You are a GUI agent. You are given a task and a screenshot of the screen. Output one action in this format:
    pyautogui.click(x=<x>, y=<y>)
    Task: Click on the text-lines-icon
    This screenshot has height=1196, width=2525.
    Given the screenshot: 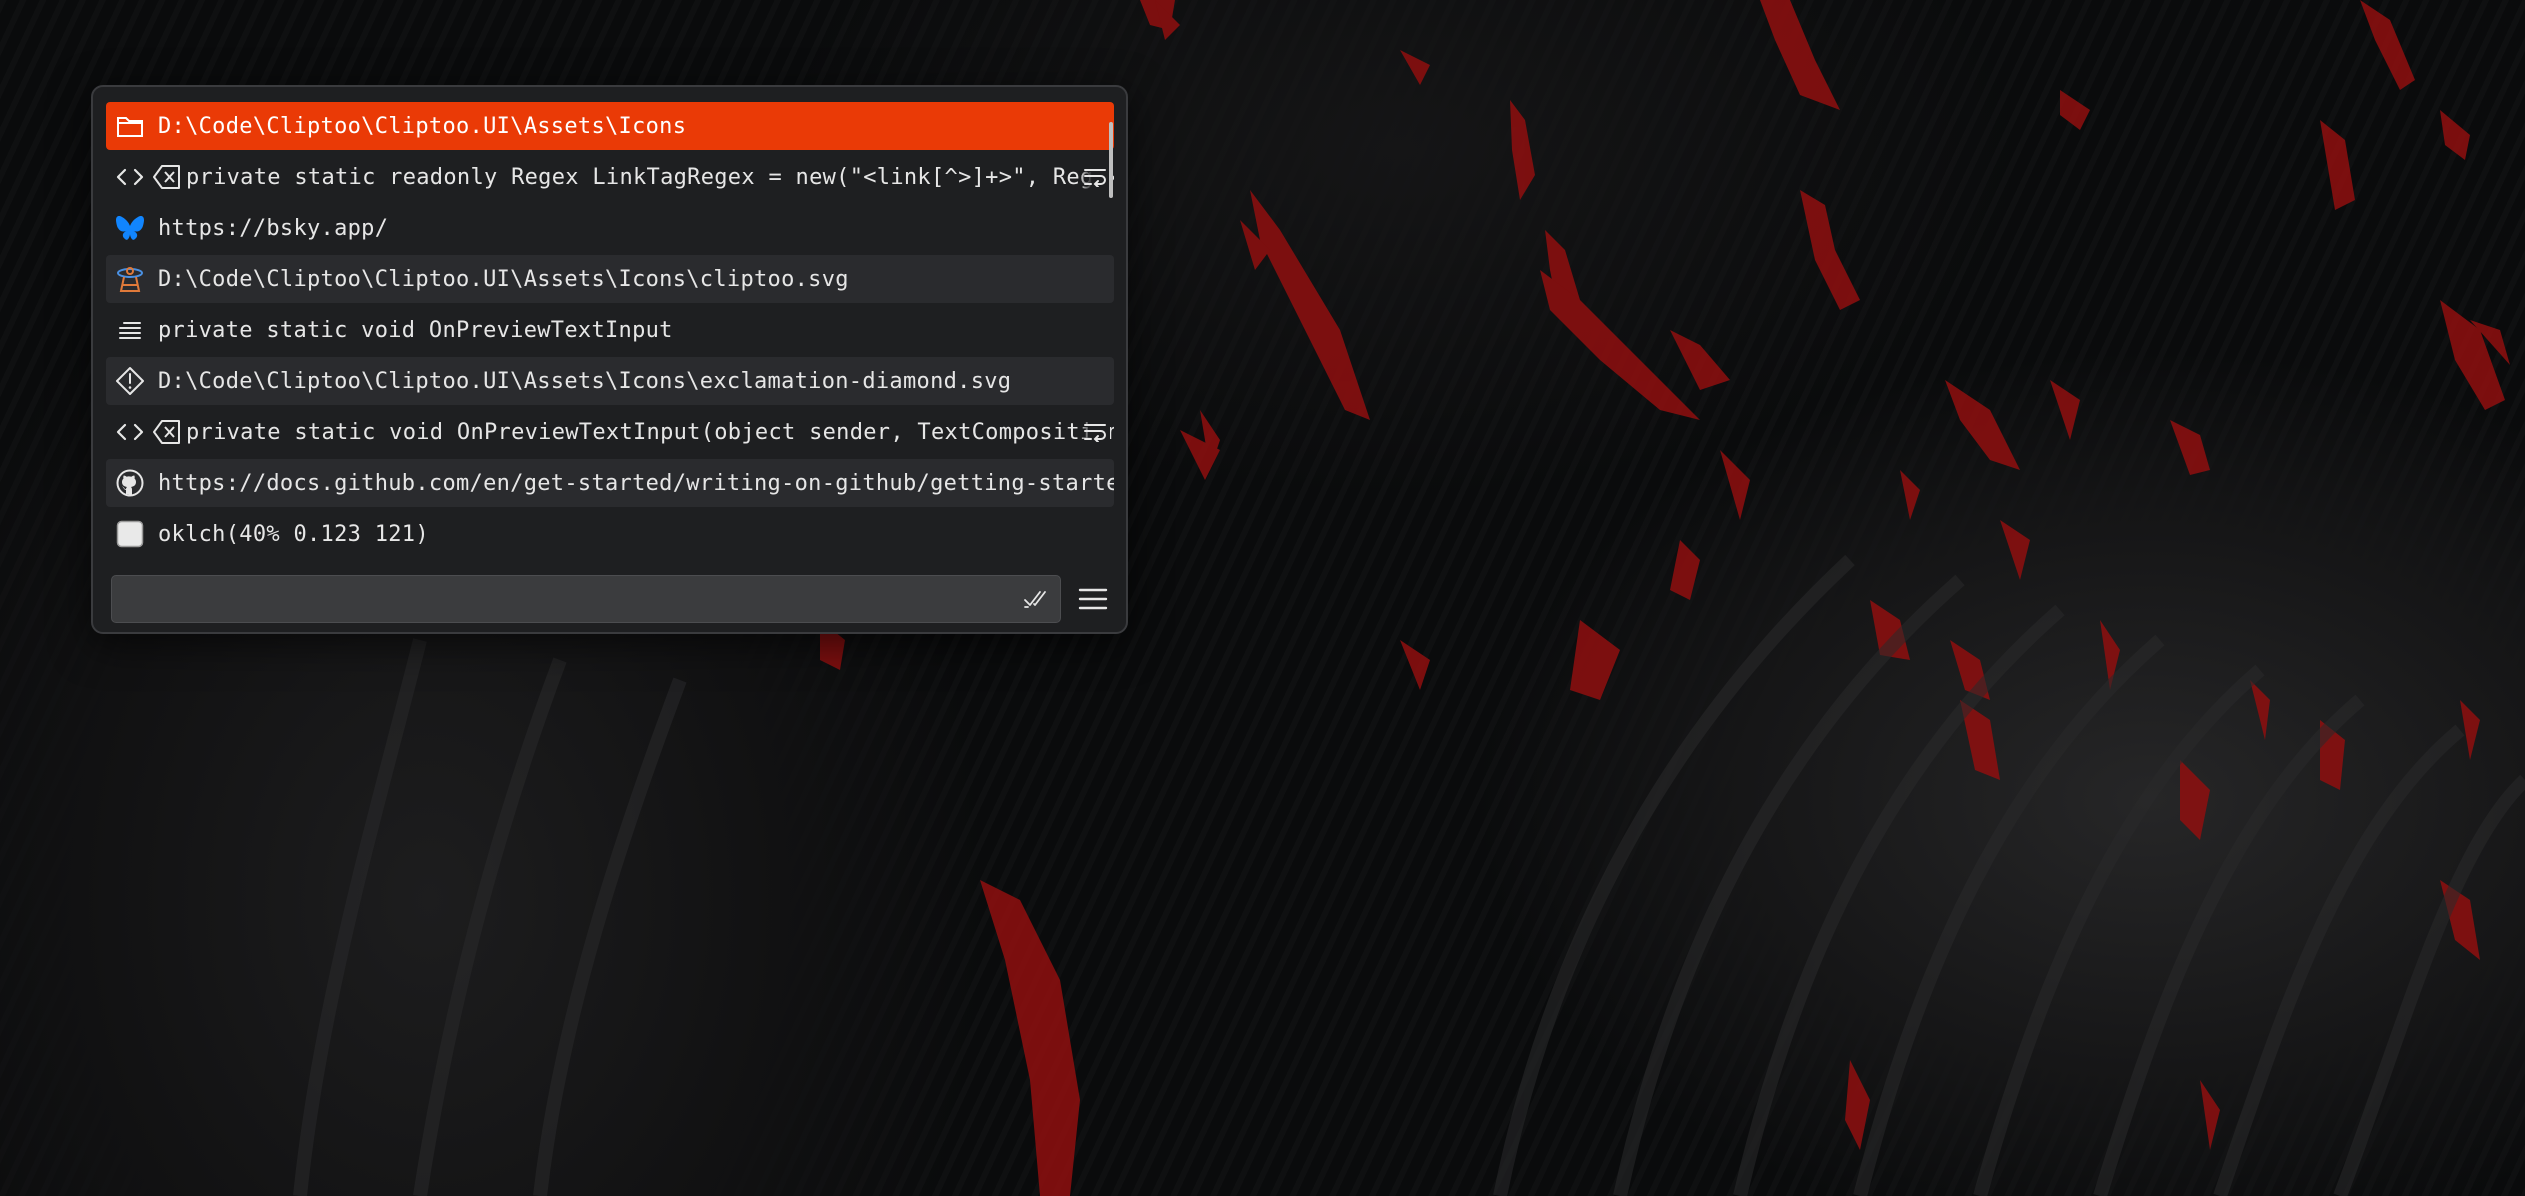 What is the action you would take?
    pyautogui.click(x=130, y=330)
    